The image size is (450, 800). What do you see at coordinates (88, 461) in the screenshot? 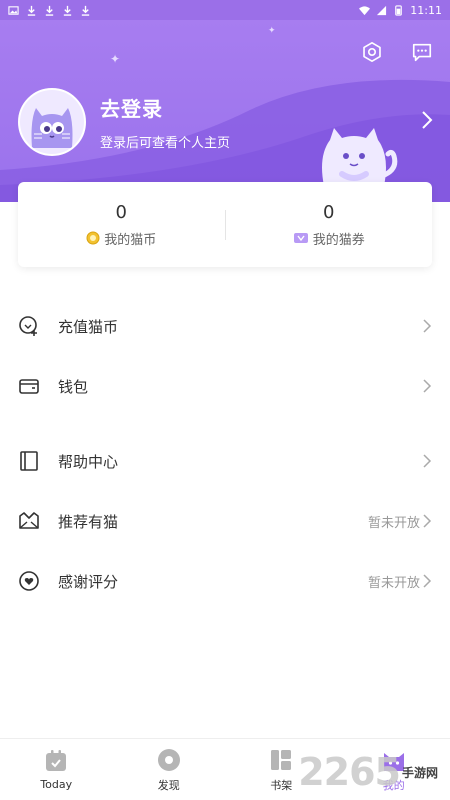
I see `menu-label: 帮助中心` at bounding box center [88, 461].